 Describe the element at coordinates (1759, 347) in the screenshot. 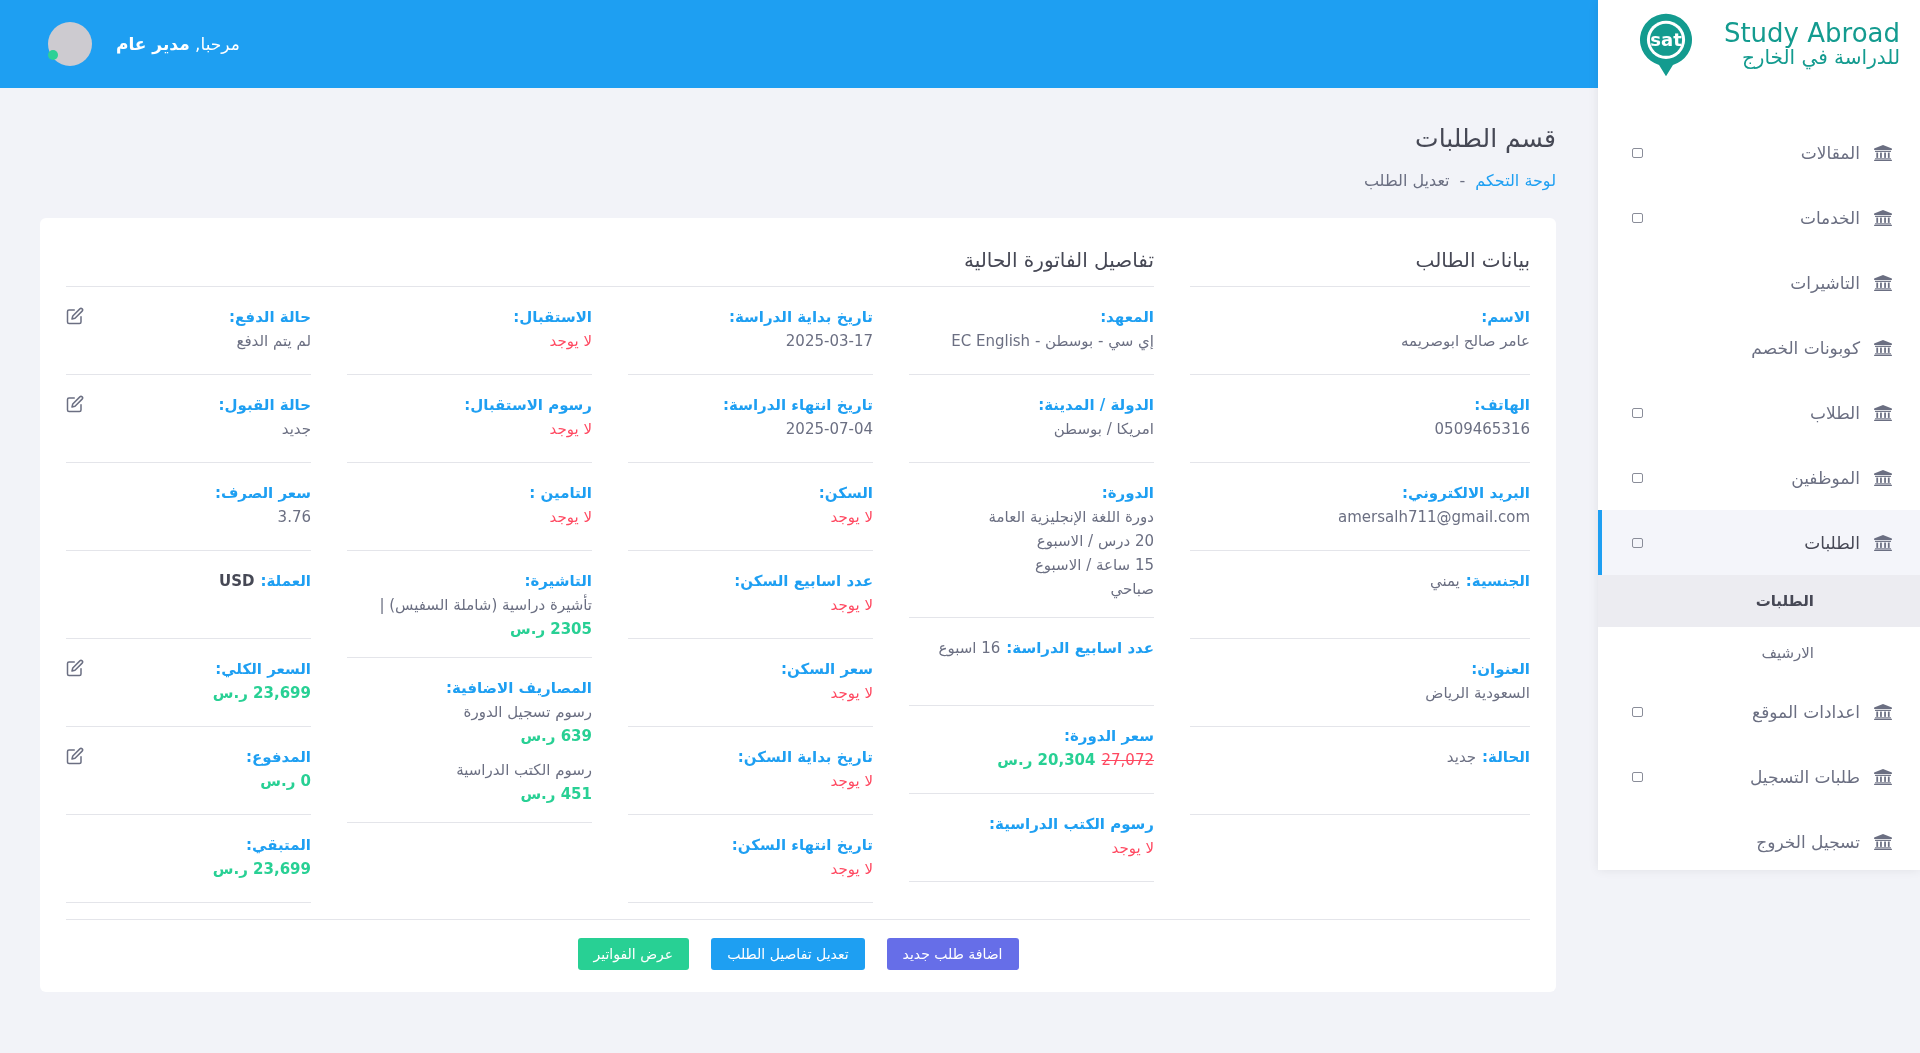

I see `sidebar-item: كوبونات الخصم` at that location.